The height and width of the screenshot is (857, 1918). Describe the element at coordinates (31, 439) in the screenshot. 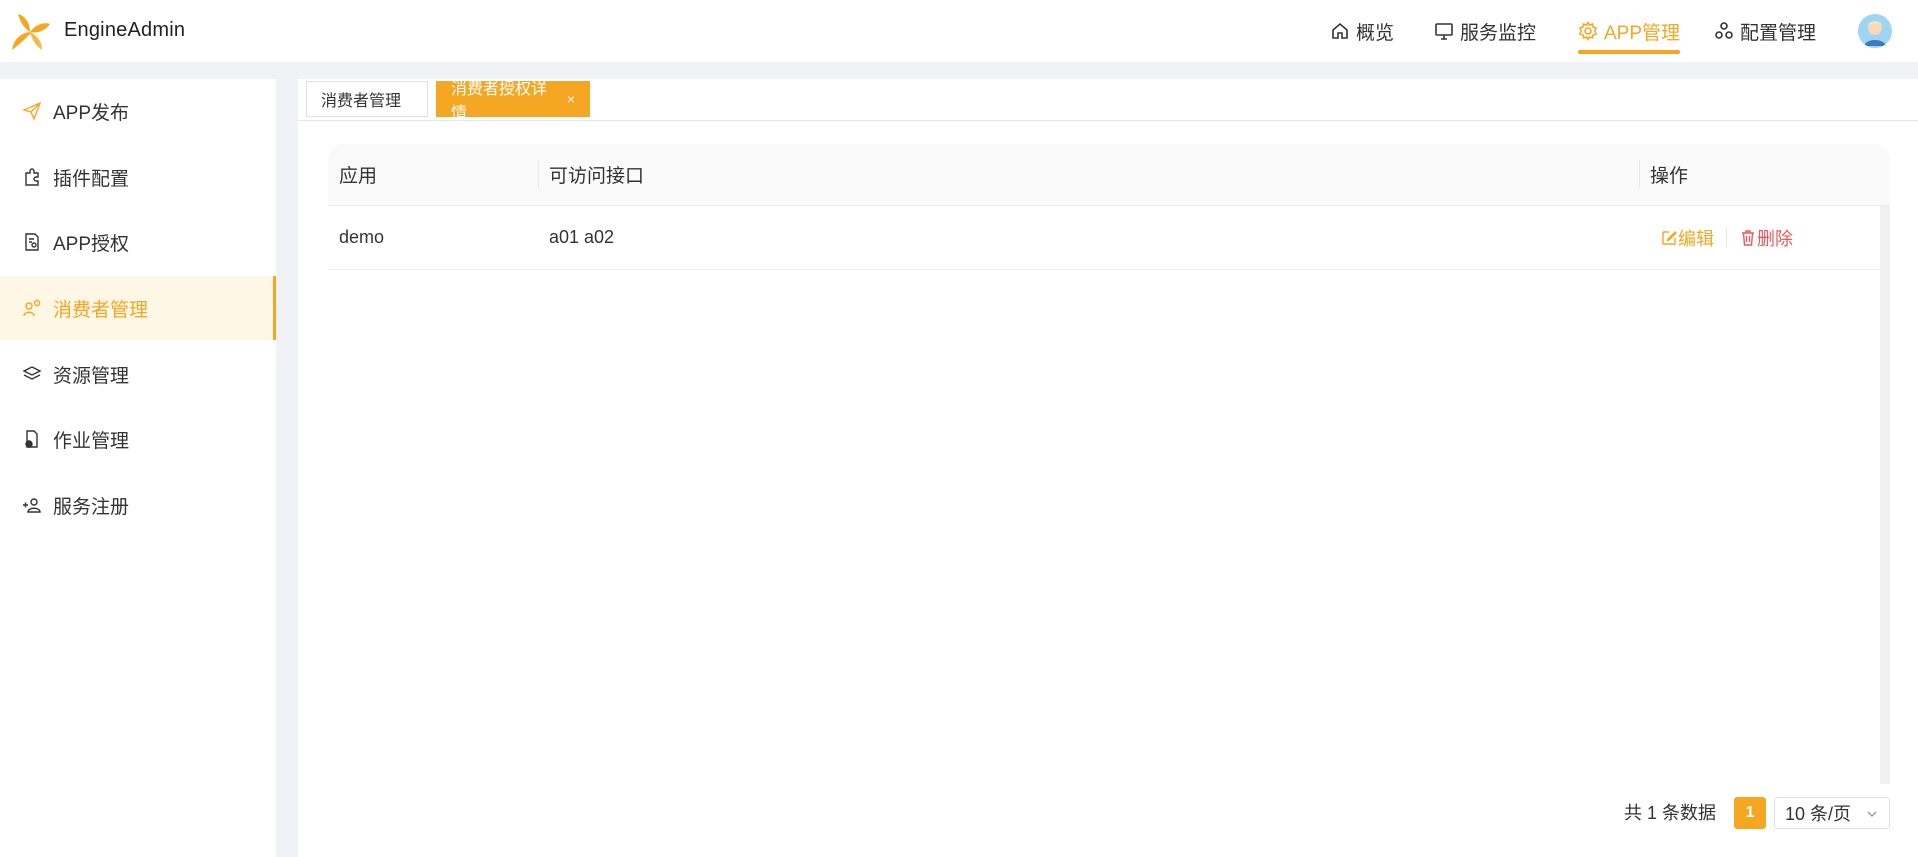

I see `file-lock-icon` at that location.